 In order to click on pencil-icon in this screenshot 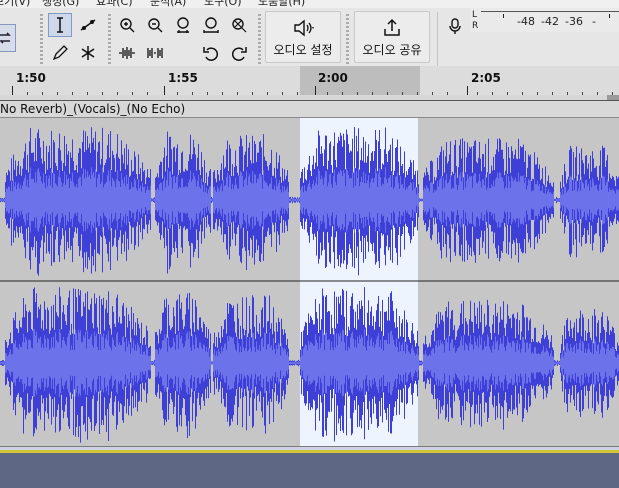, I will do `click(60, 53)`.